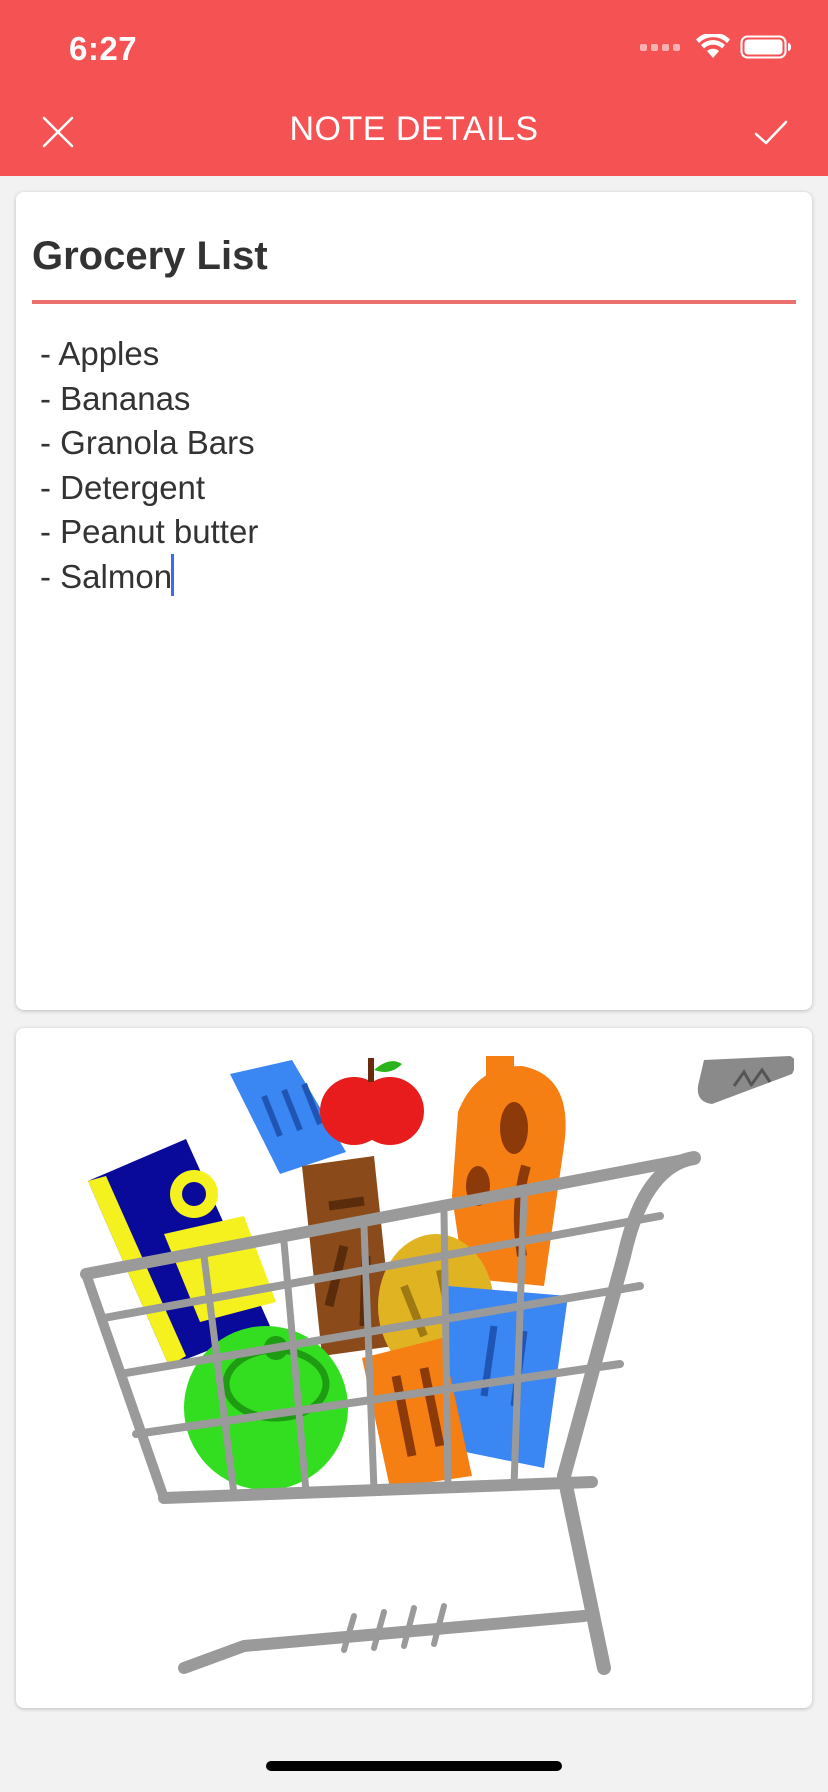 The width and height of the screenshot is (828, 1792). I want to click on status-icons, so click(716, 47).